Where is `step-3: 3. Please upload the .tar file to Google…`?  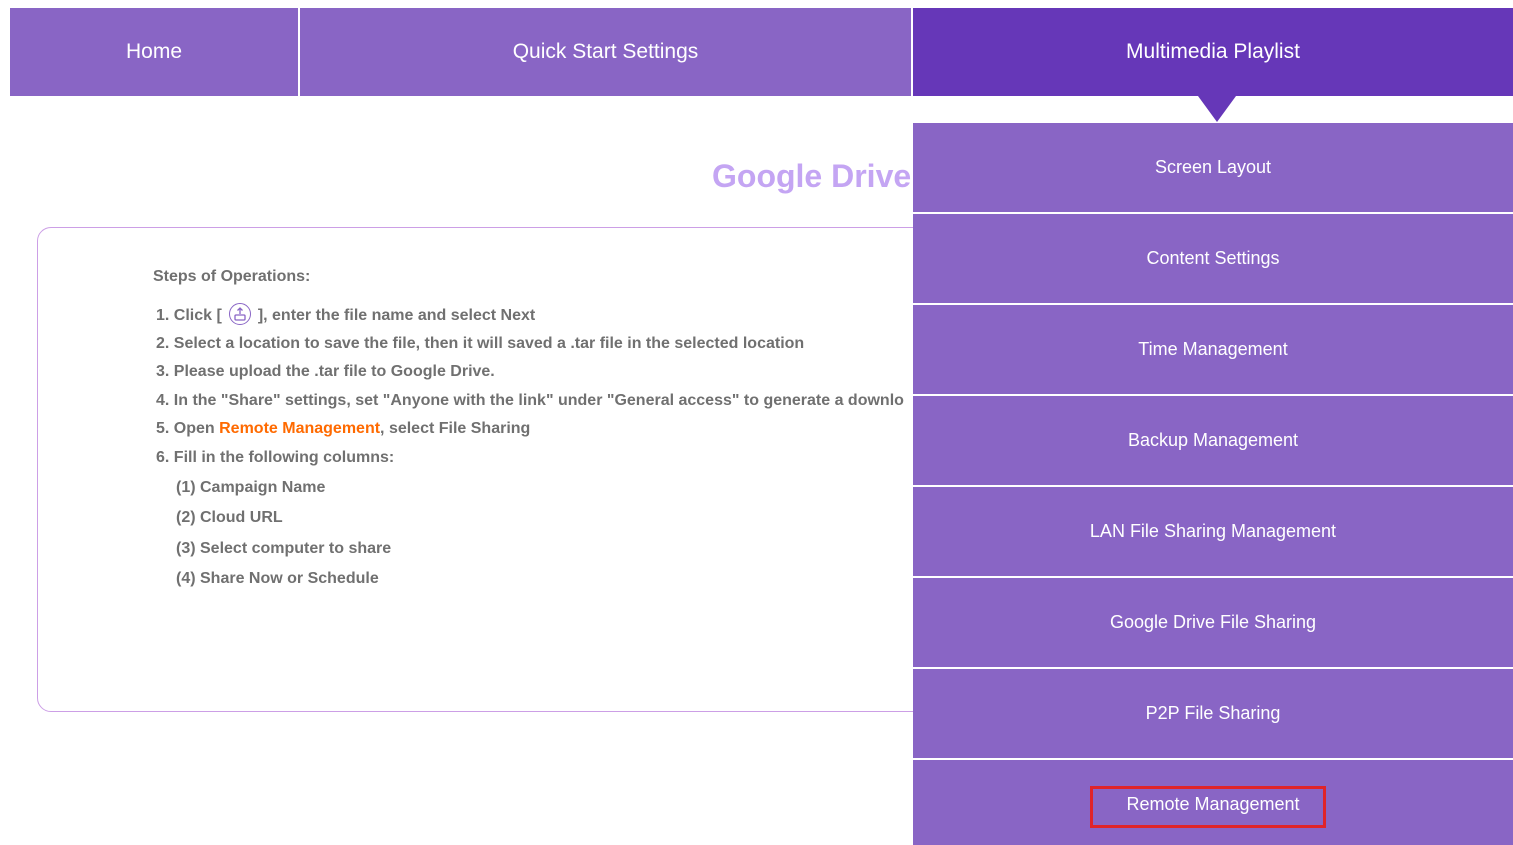 step-3: 3. Please upload the .tar file to Google… is located at coordinates (325, 371).